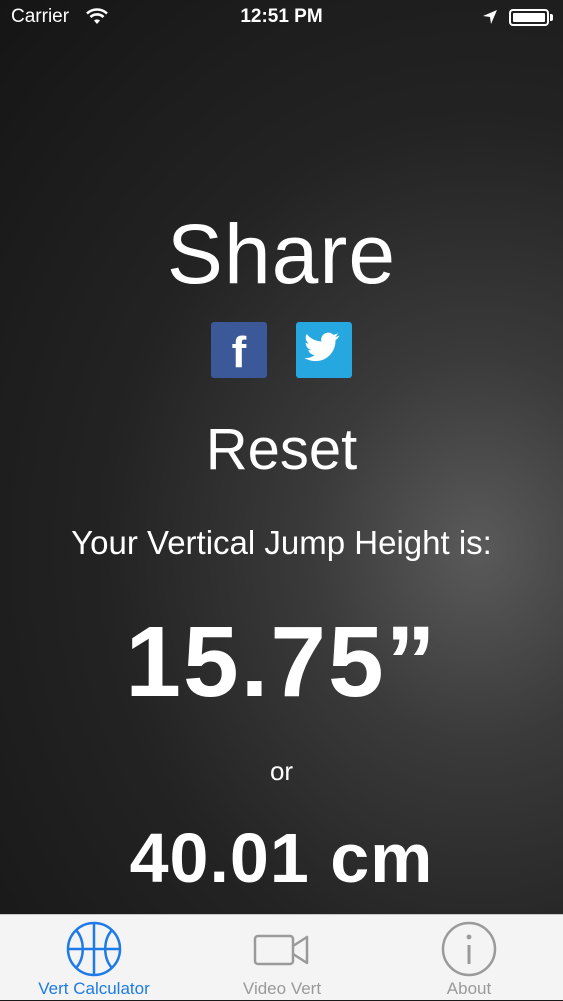  I want to click on battery-icon, so click(529, 17).